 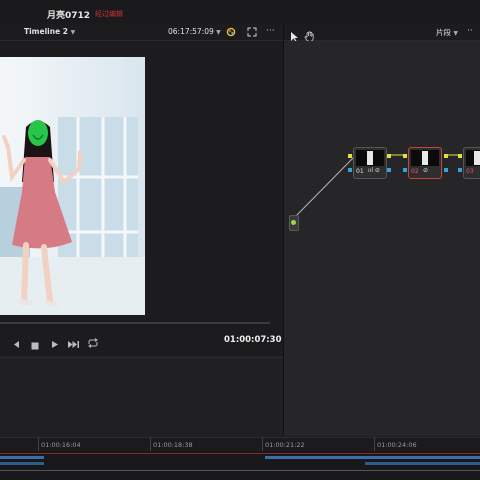 I want to click on source-timecode: 06:17:57:09, so click(x=191, y=31).